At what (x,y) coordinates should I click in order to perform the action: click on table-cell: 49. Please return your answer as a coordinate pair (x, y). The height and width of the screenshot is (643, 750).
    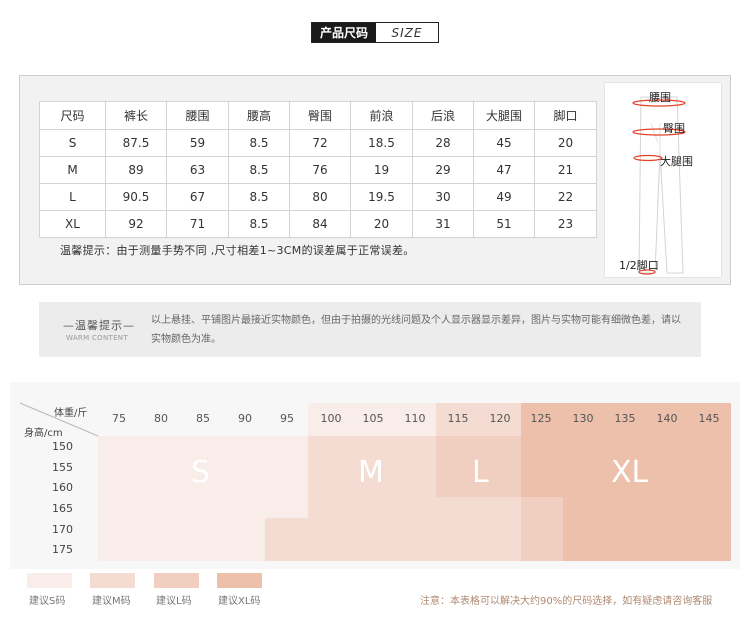
    Looking at the image, I should click on (504, 197).